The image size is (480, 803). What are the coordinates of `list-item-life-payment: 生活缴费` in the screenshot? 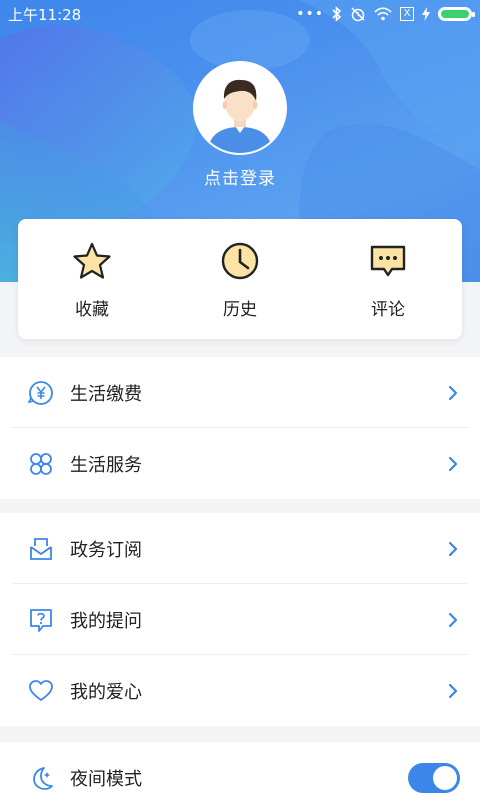 It's located at (240, 392).